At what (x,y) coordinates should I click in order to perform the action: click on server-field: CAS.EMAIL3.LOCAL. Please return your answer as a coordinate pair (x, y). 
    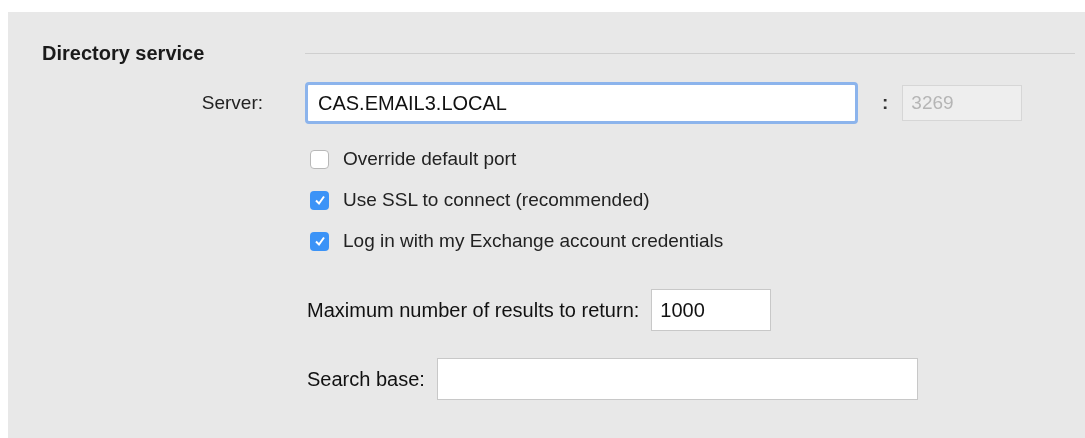
    Looking at the image, I should click on (581, 103).